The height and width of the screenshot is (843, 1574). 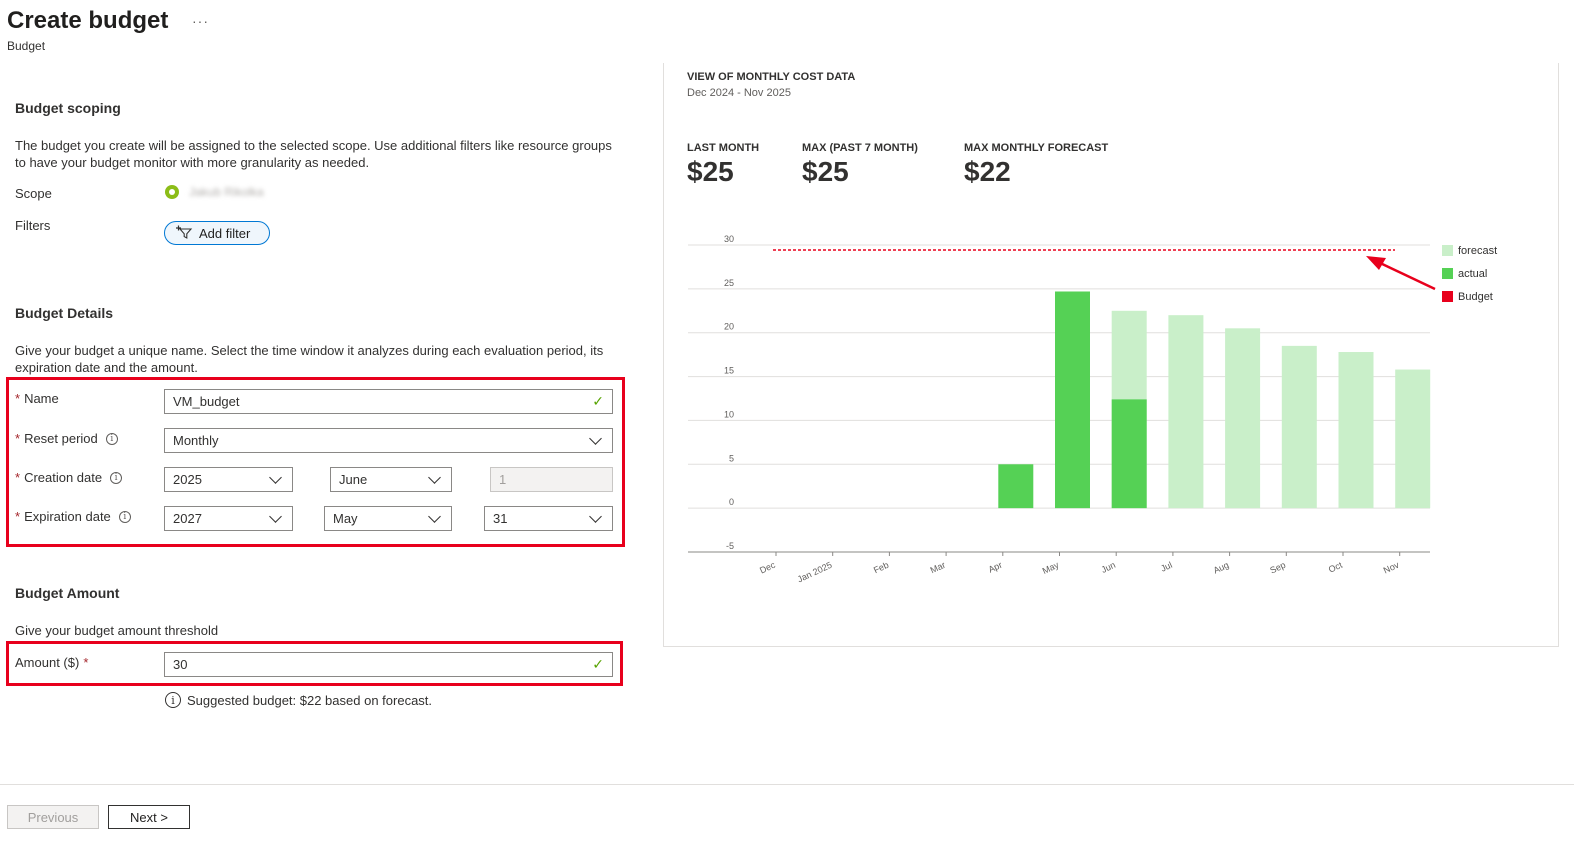 I want to click on y-tick-label: 15, so click(x=729, y=371).